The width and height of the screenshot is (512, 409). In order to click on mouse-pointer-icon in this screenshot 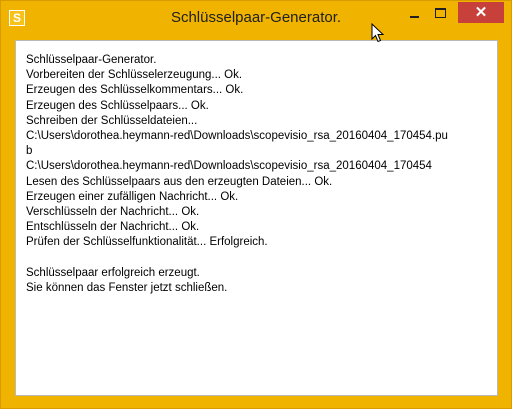, I will do `click(378, 33)`.